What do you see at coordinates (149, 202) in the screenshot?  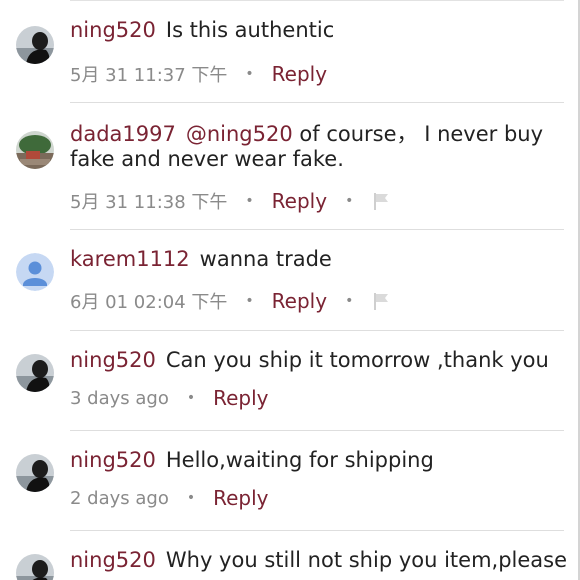 I see `comment-timestamp: 5月 31 11:38 下午` at bounding box center [149, 202].